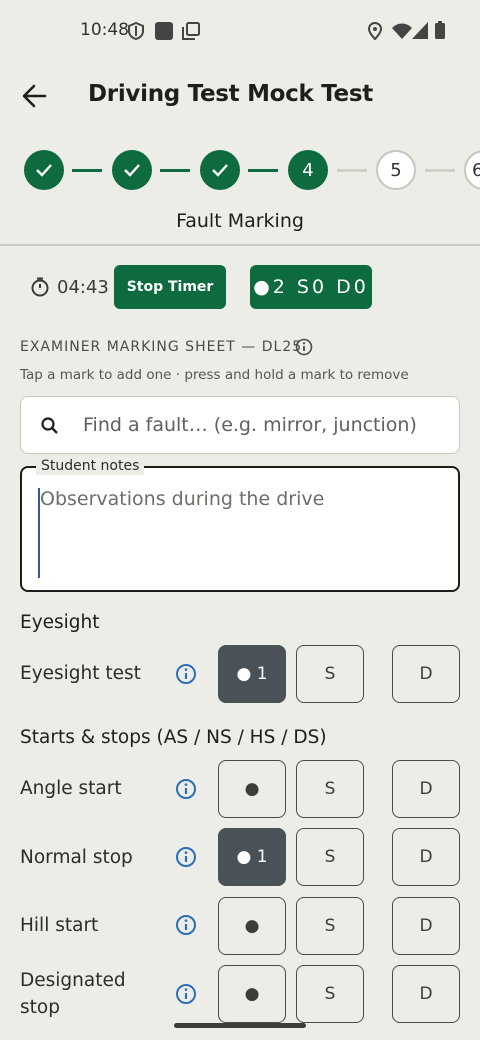  What do you see at coordinates (240, 32) in the screenshot?
I see `status-bar: 10:48` at bounding box center [240, 32].